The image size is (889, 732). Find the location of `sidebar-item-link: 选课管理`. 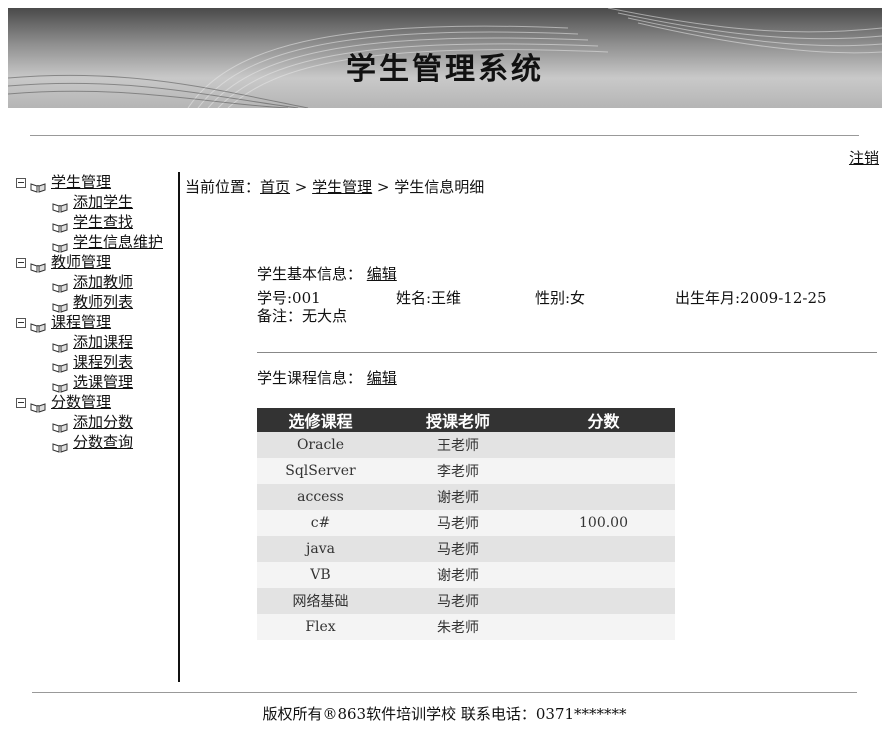

sidebar-item-link: 选课管理 is located at coordinates (103, 382).